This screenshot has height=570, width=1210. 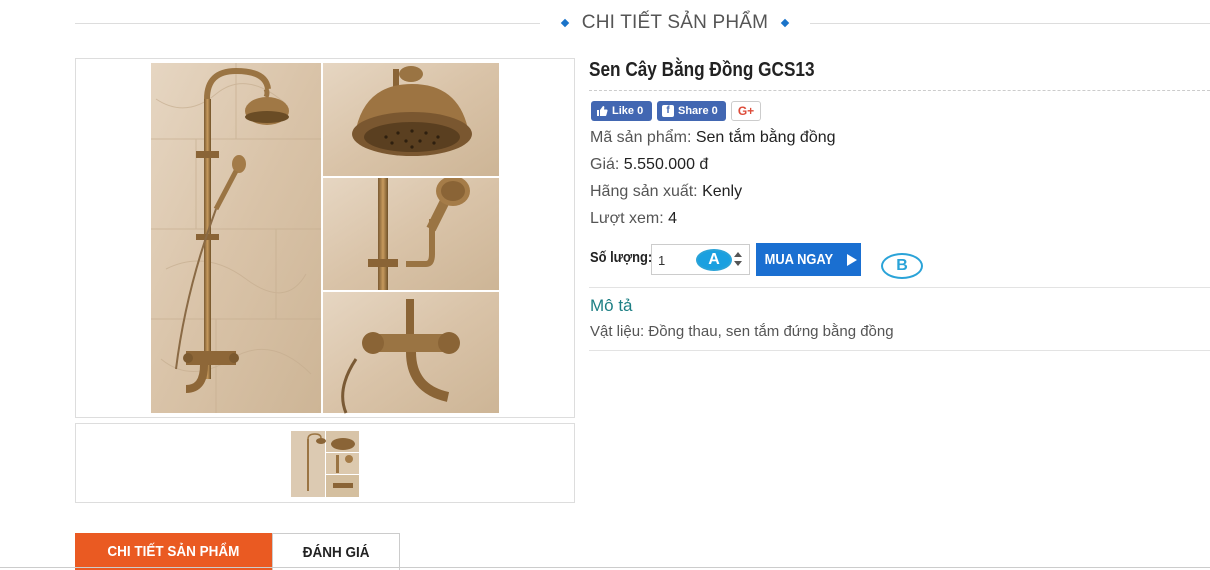 I want to click on price-label: Giá:, so click(x=605, y=164).